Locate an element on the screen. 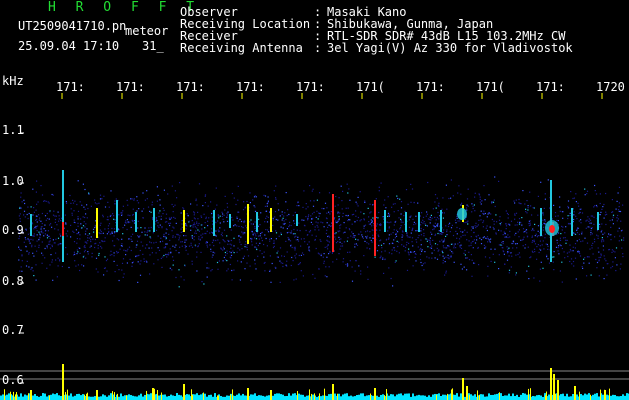 The height and width of the screenshot is (400, 629). power-spike is located at coordinates (271, 395).